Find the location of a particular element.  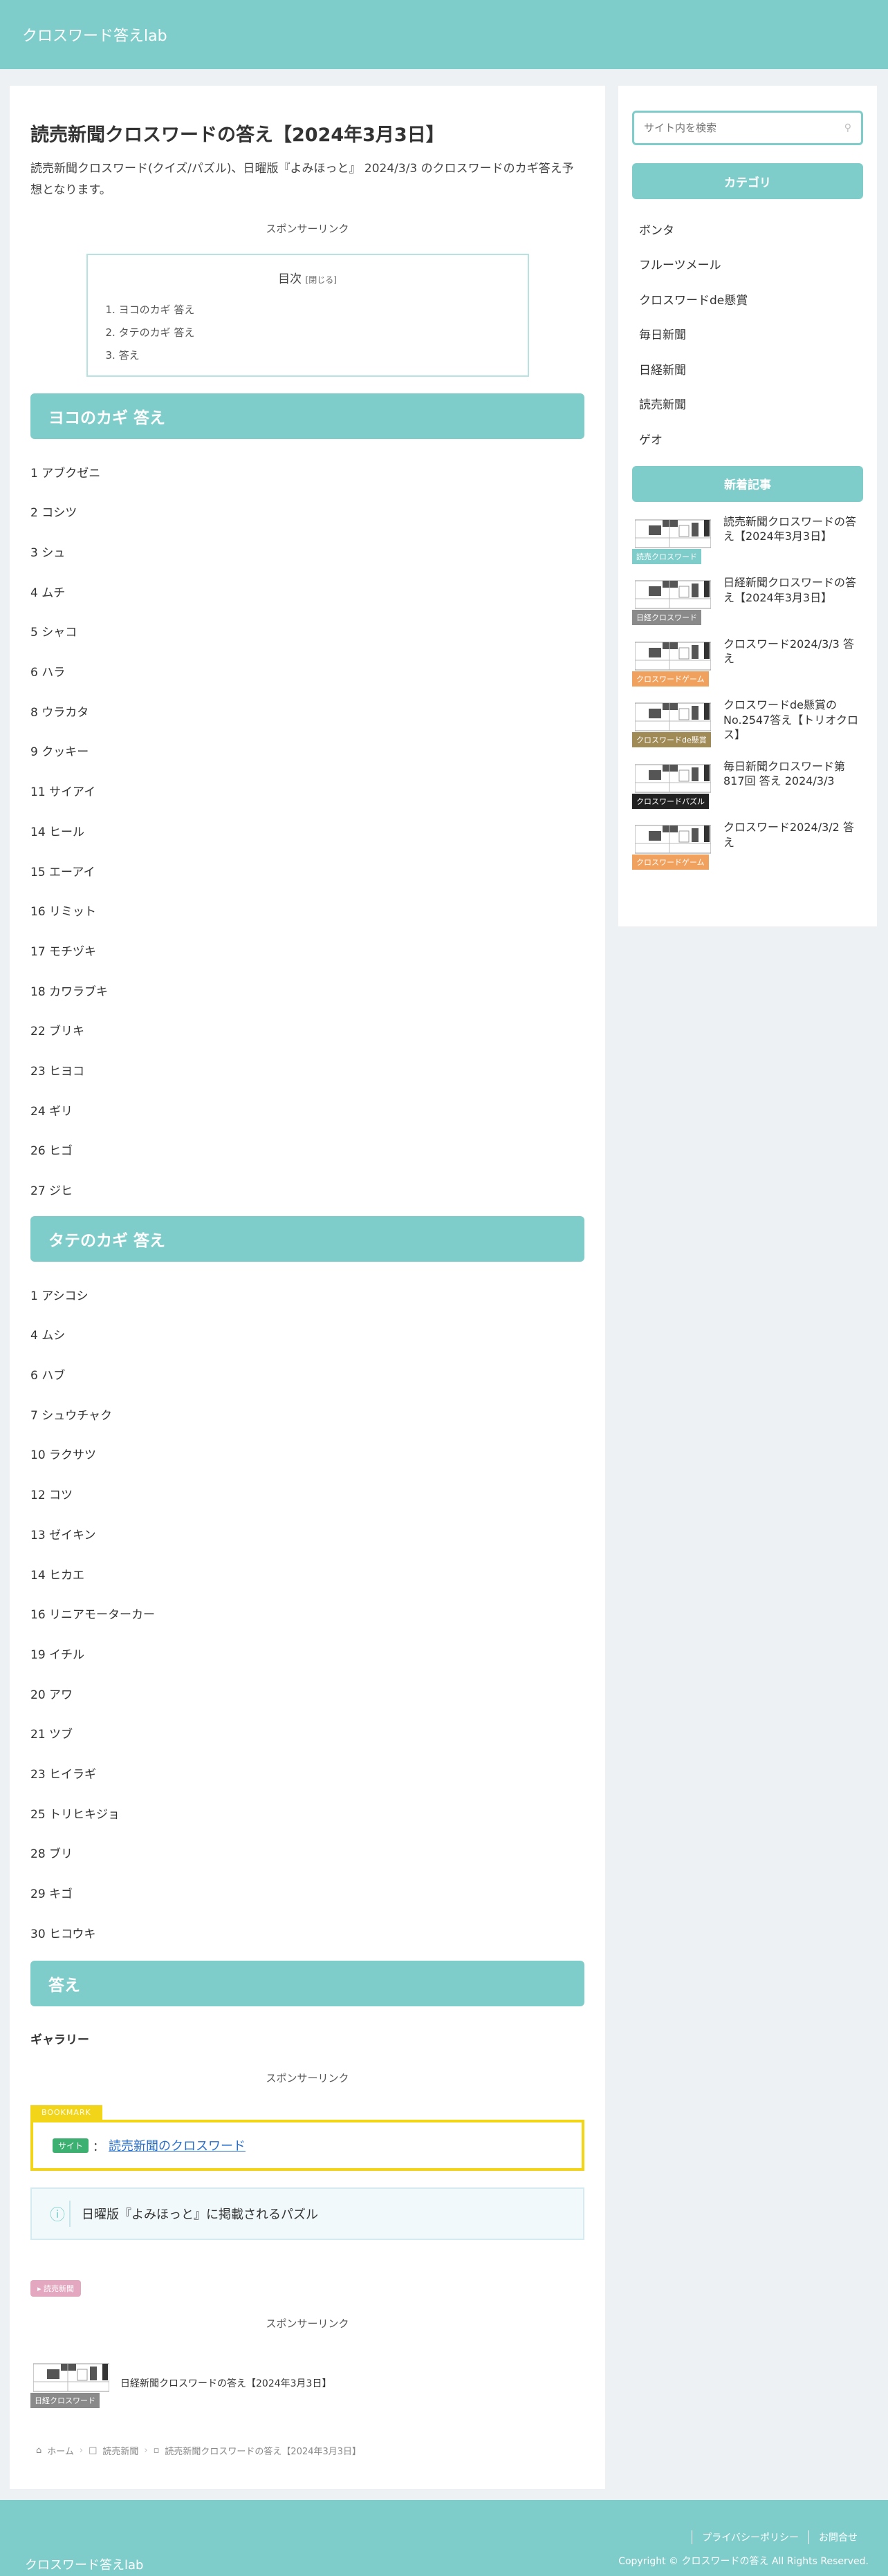

tate-answer-item: 29 キゴ is located at coordinates (51, 1894).